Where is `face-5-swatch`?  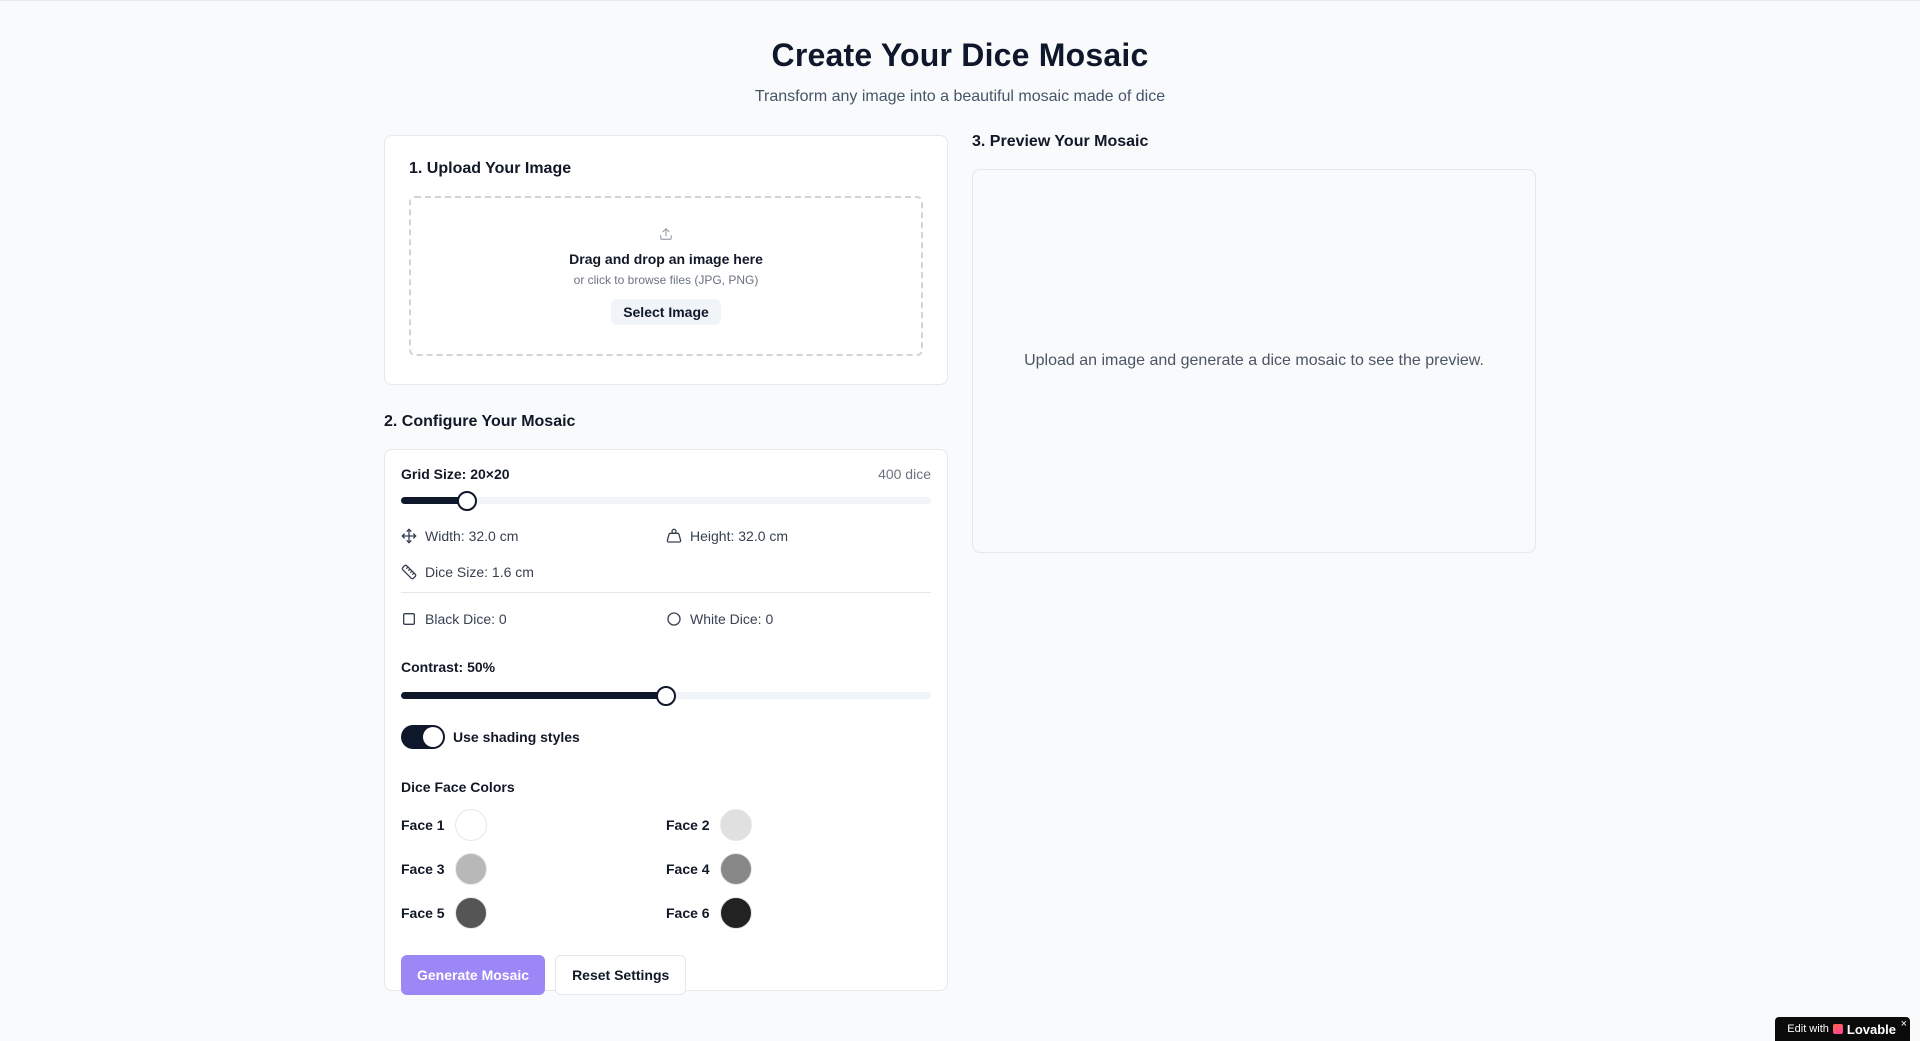 face-5-swatch is located at coordinates (470, 913).